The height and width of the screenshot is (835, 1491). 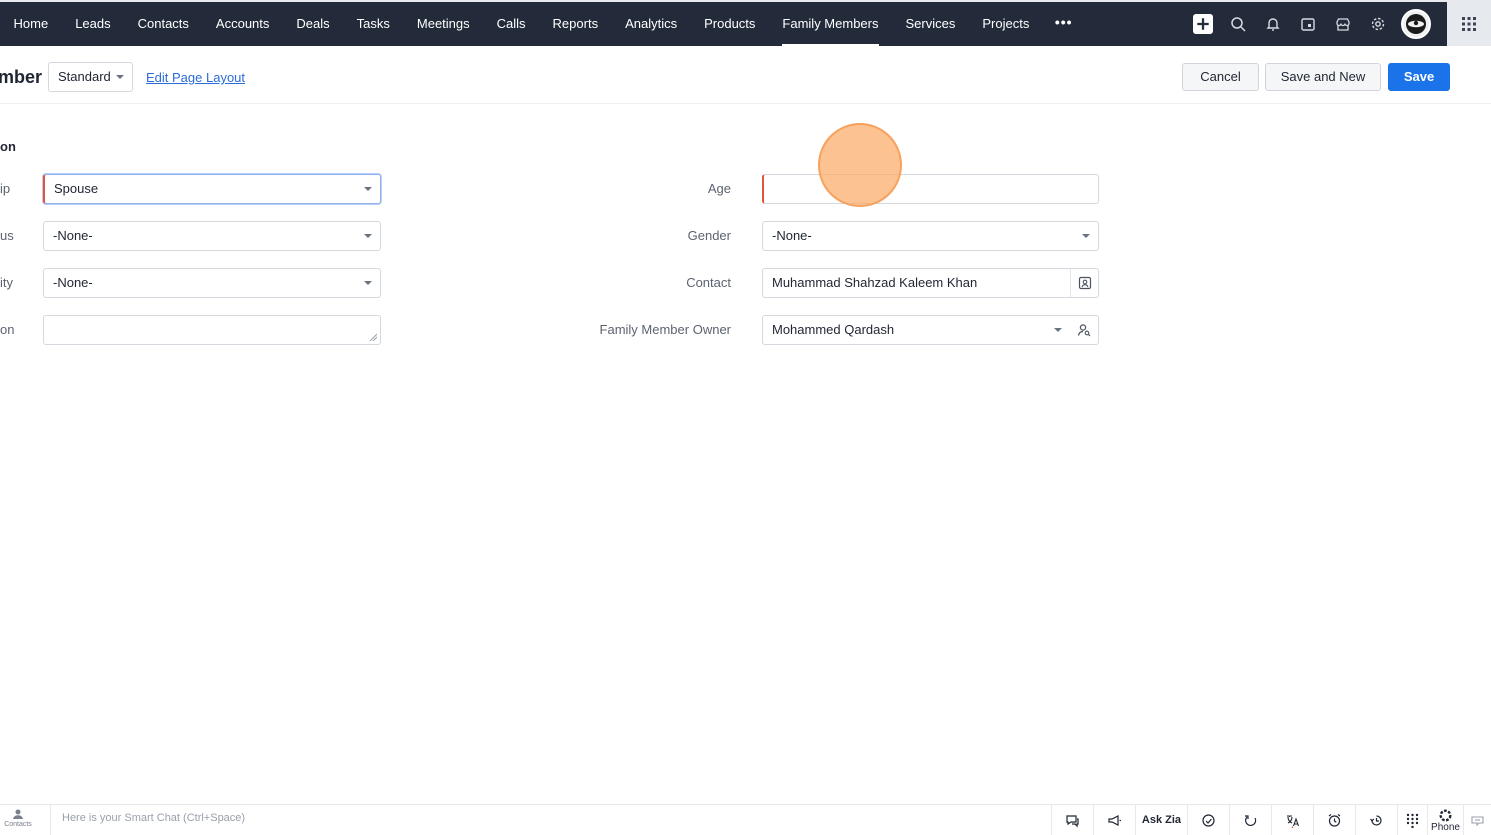 I want to click on contacts-shortcut: Contacts, so click(x=18, y=818).